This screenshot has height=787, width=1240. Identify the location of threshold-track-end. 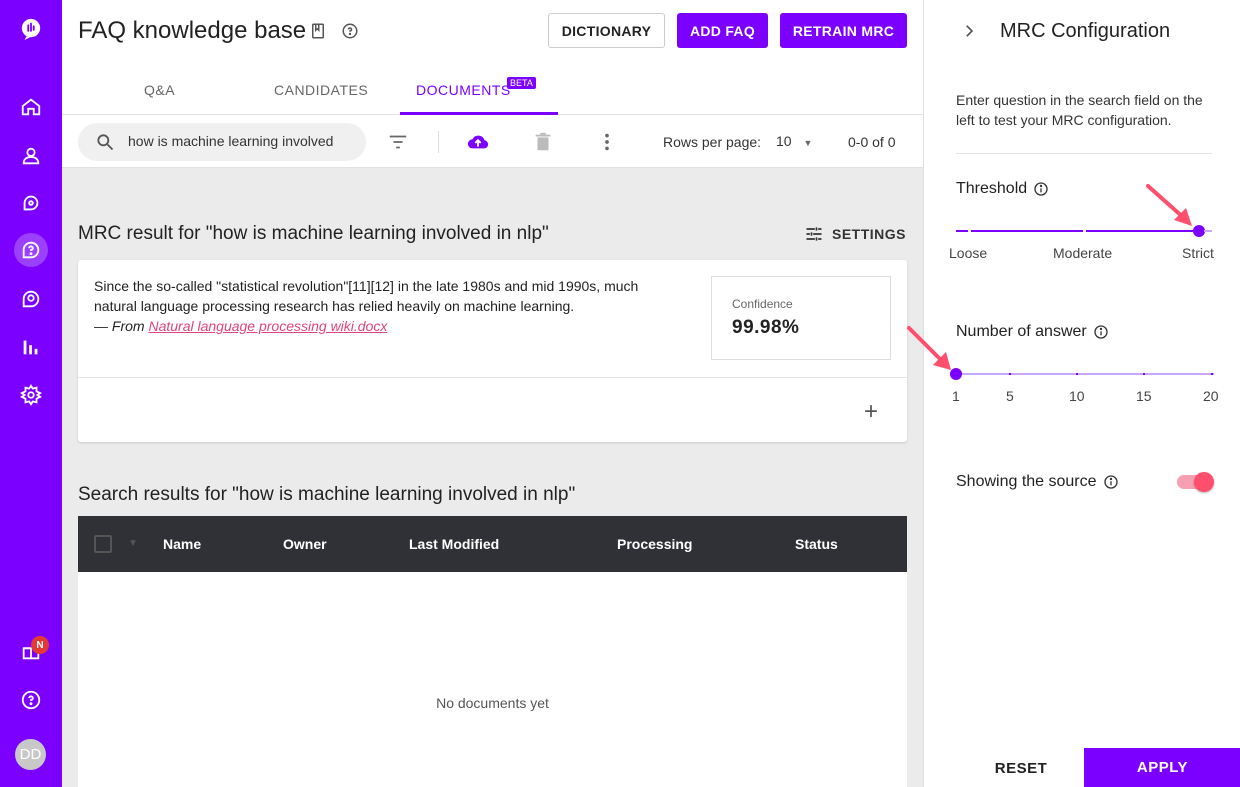
(1208, 231).